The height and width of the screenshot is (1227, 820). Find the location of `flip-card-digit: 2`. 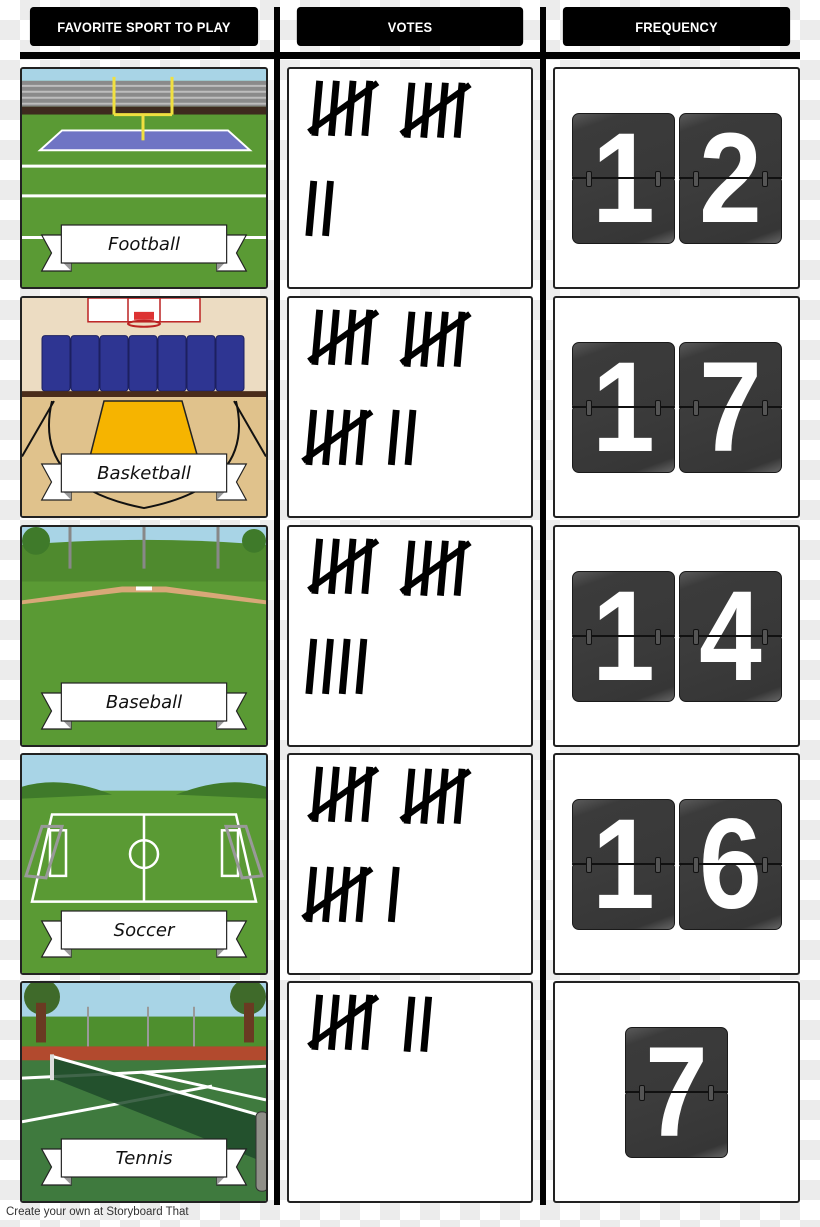

flip-card-digit: 2 is located at coordinates (730, 178).